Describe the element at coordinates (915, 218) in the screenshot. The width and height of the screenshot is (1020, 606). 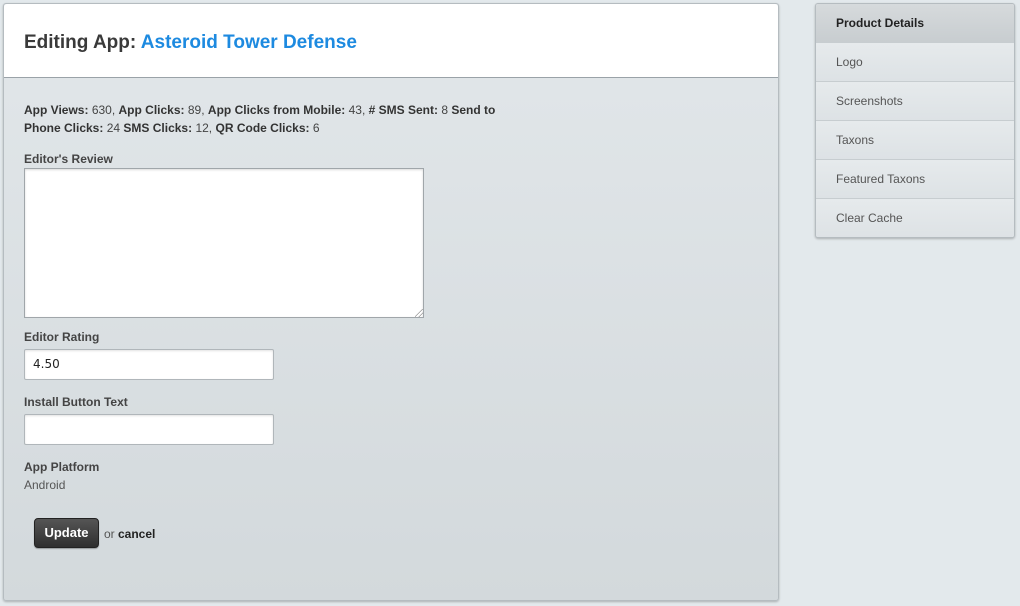
I see `sidebar-item-clear-cache: Clear Cache` at that location.